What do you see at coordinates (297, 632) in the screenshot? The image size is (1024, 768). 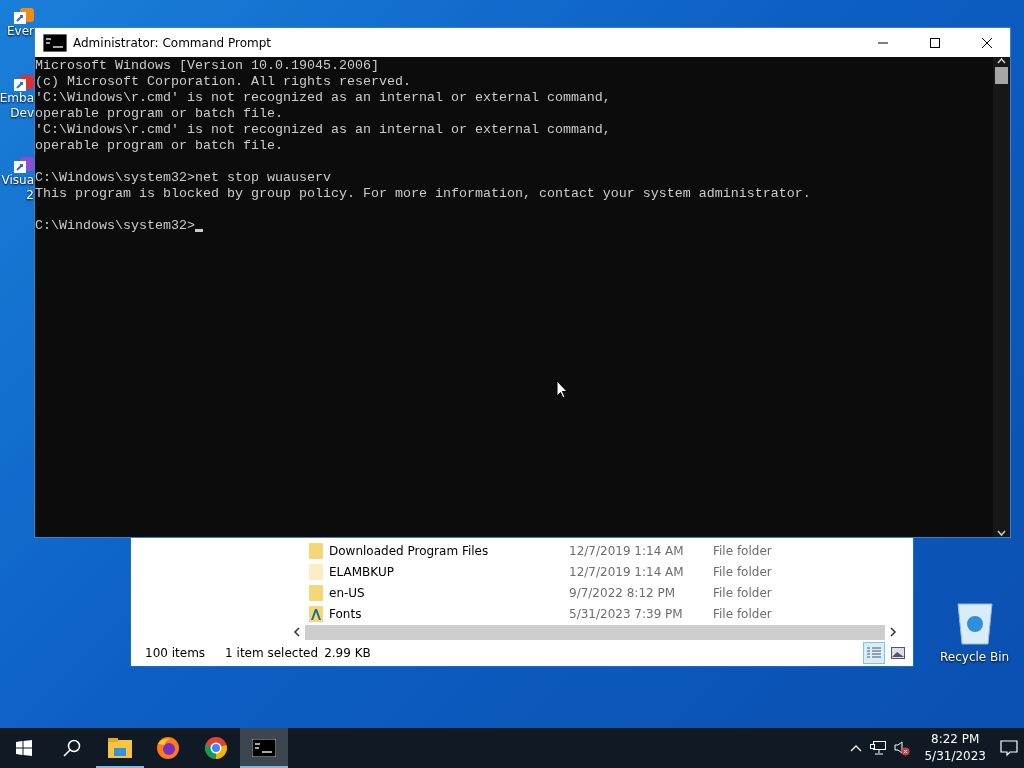 I see `scroll-left-icon` at bounding box center [297, 632].